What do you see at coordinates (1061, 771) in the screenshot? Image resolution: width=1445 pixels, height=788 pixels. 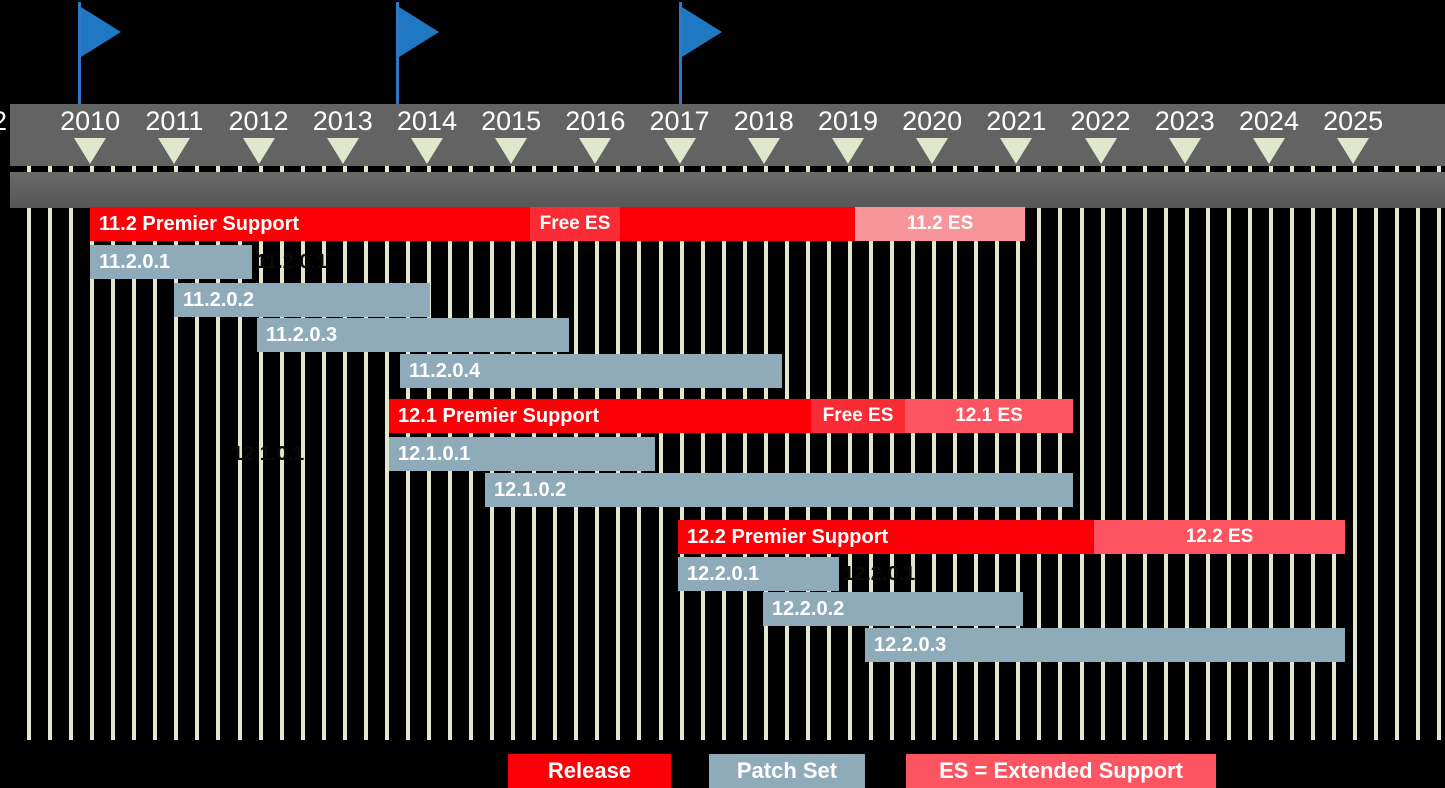 I see `legend-item-extended-support: ES = Extended Support` at bounding box center [1061, 771].